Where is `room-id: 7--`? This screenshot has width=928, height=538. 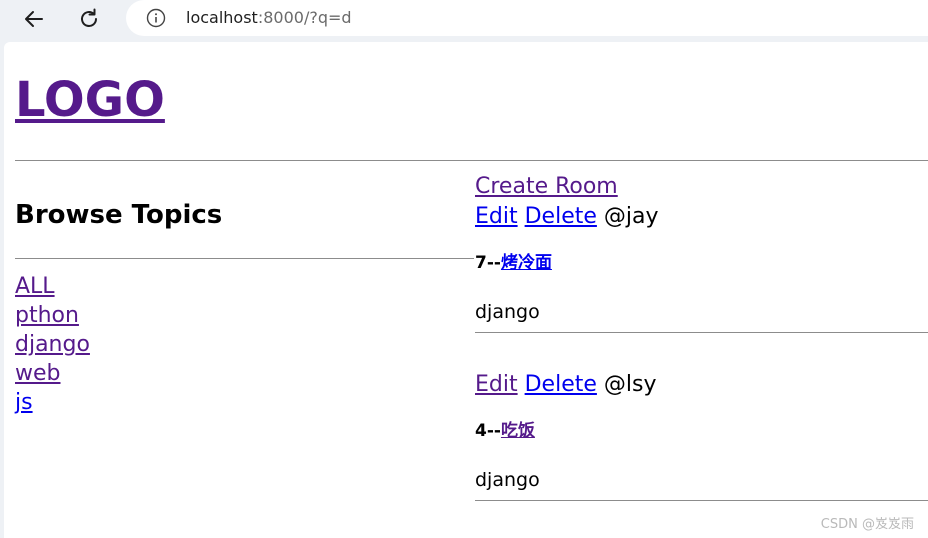
room-id: 7-- is located at coordinates (488, 263).